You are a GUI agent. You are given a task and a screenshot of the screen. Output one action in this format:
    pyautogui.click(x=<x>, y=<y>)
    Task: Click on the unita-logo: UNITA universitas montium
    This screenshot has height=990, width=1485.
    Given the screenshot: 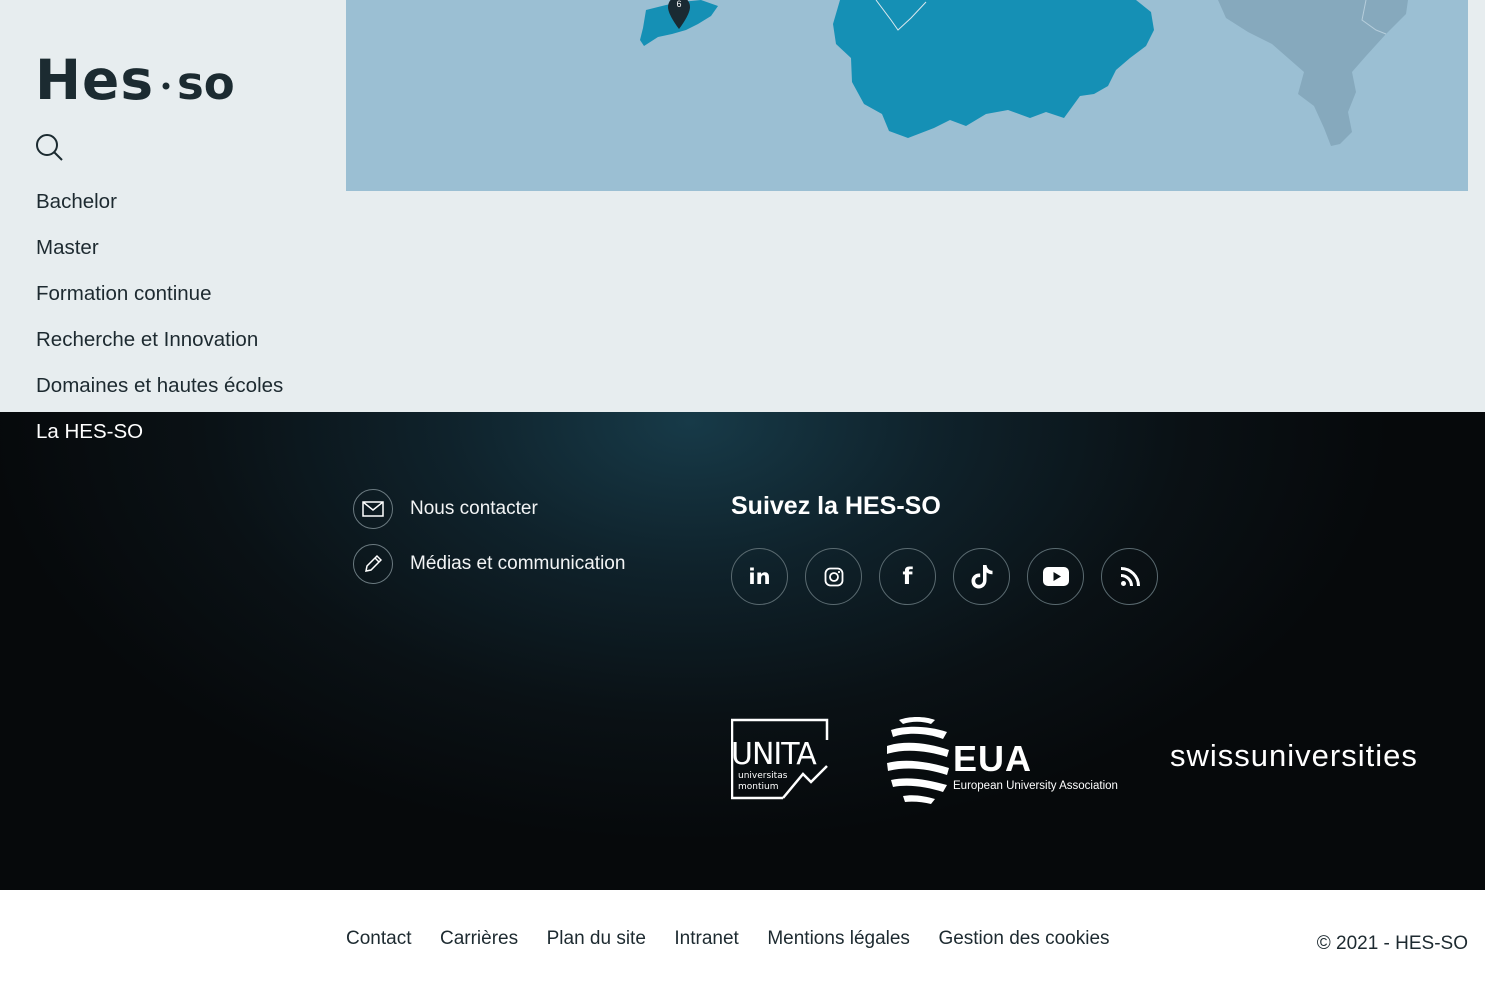 What is the action you would take?
    pyautogui.click(x=780, y=760)
    